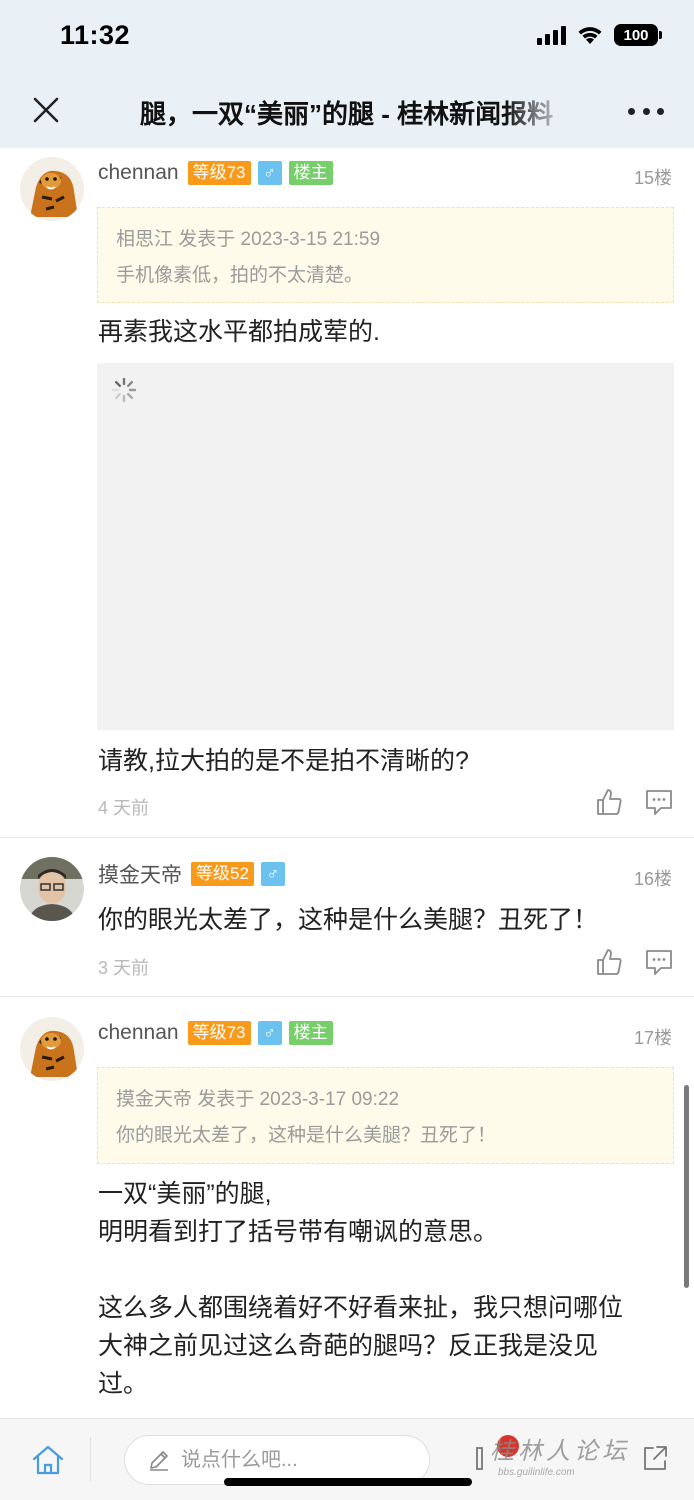  I want to click on wifi-icon, so click(590, 35).